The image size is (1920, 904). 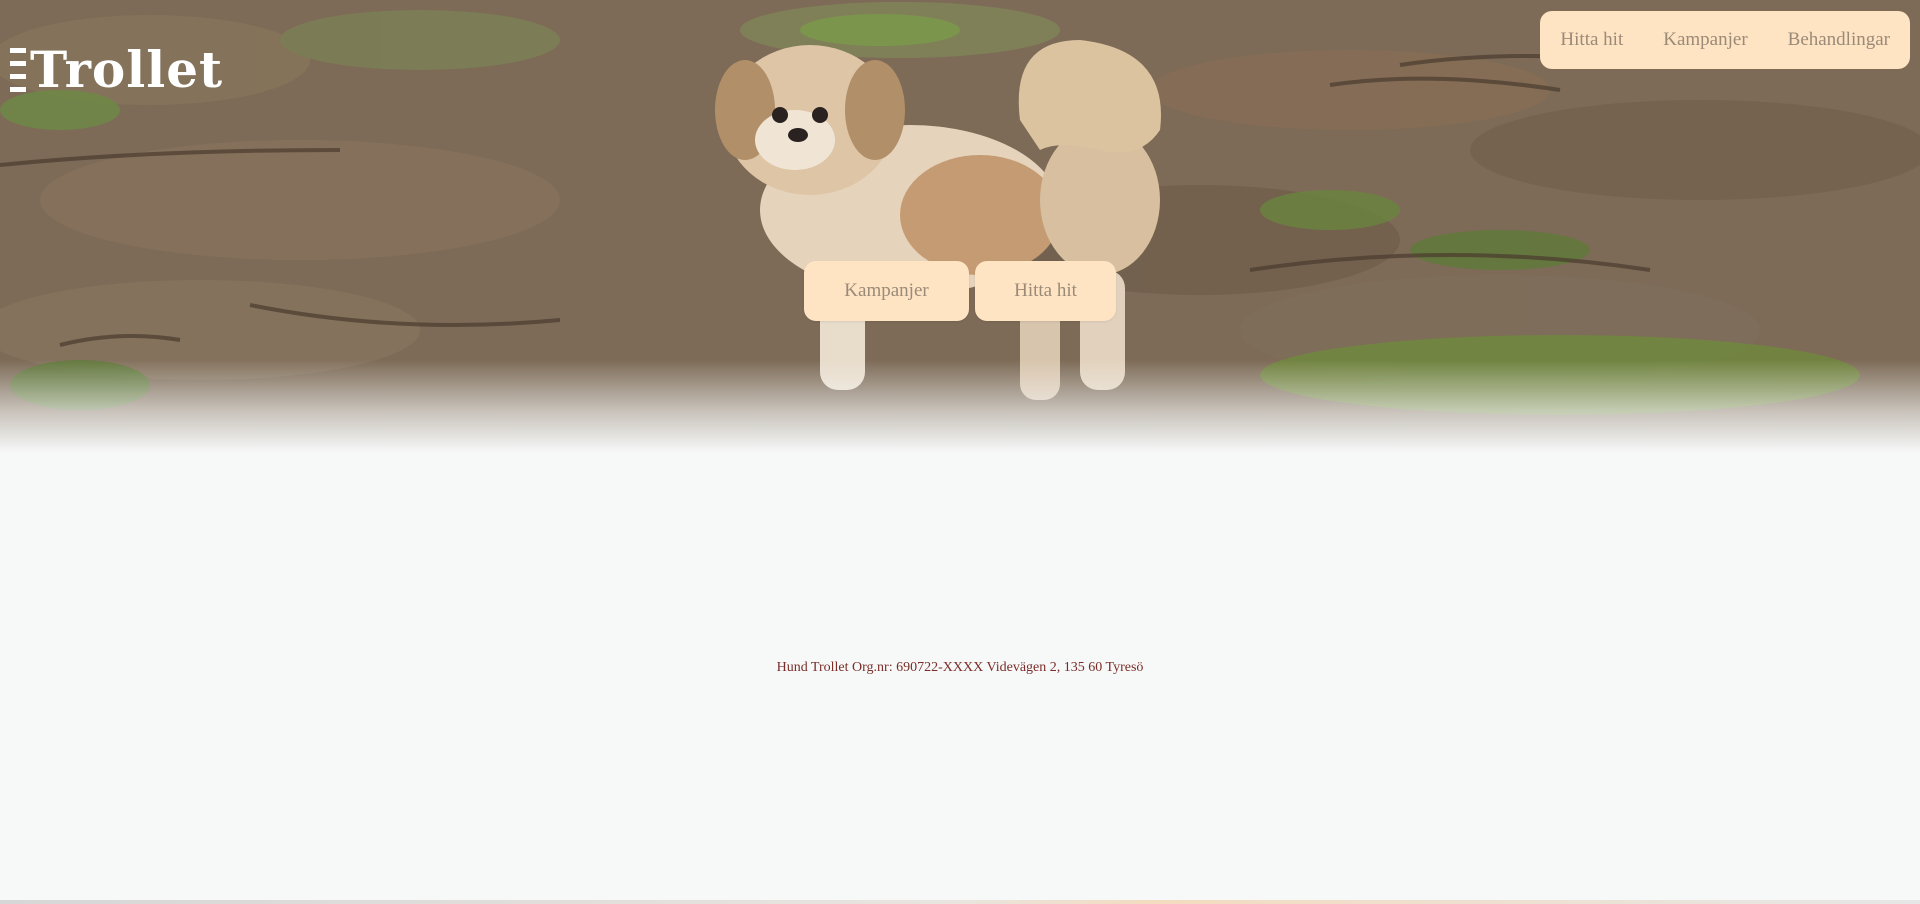 What do you see at coordinates (960, 415) in the screenshot?
I see `hero-fade` at bounding box center [960, 415].